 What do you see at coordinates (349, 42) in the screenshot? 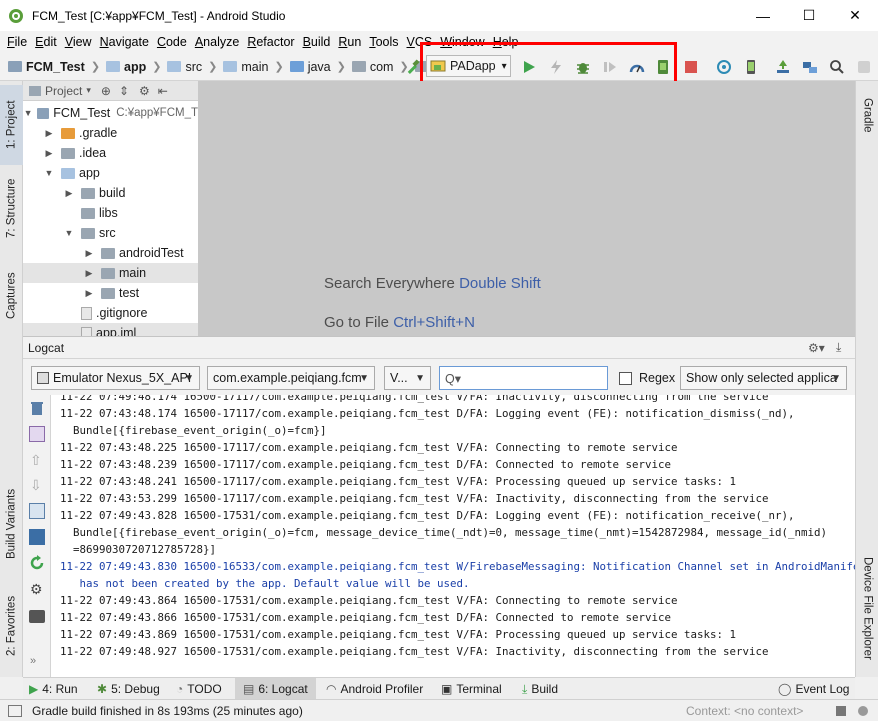
I see `menu-run: Run` at bounding box center [349, 42].